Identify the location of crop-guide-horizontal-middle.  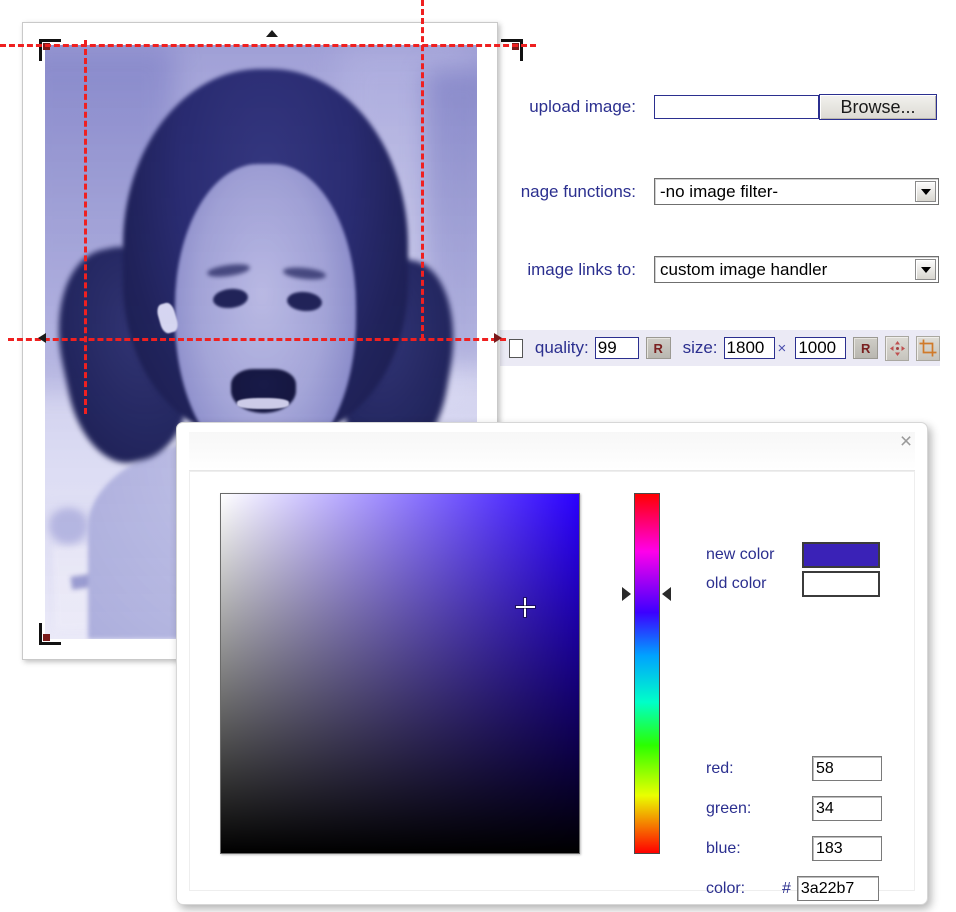
(257, 339).